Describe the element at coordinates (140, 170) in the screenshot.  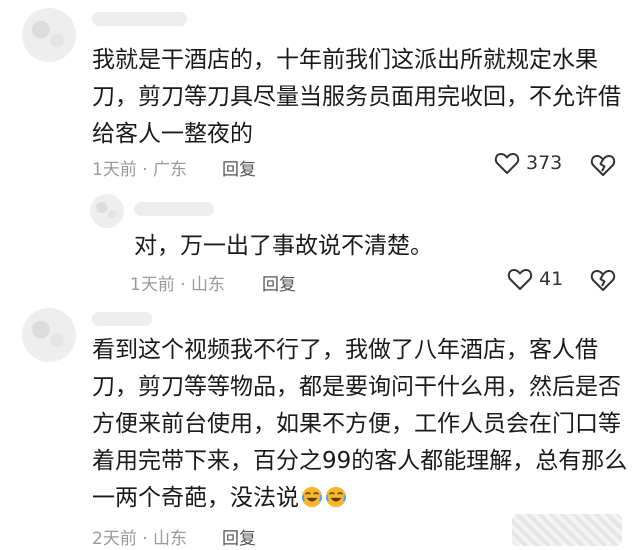
I see `comment-meta: 1天前 · 广东` at that location.